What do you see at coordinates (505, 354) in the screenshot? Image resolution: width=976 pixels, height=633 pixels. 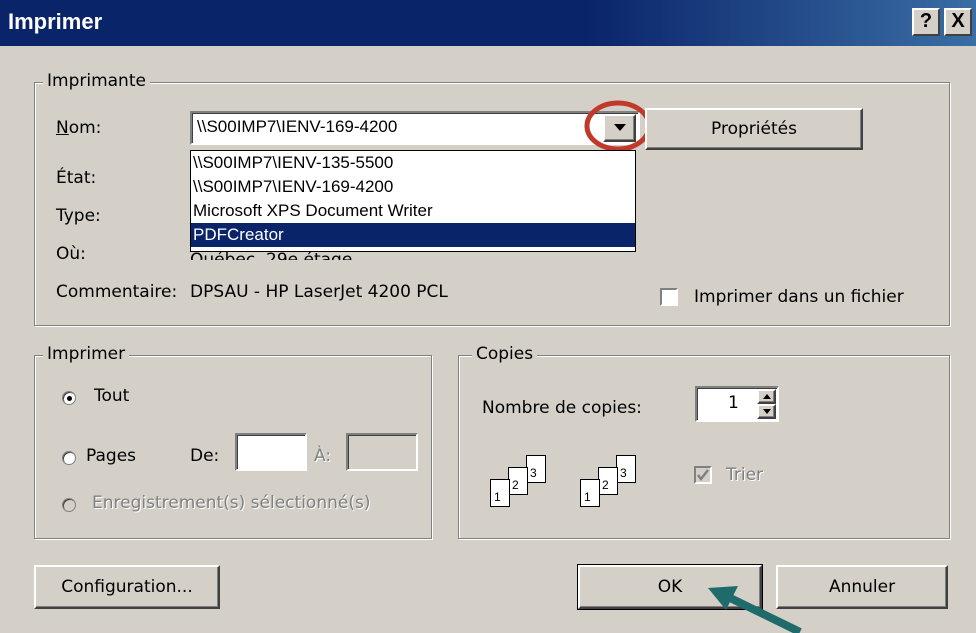 I see `copies-legend: Copies` at bounding box center [505, 354].